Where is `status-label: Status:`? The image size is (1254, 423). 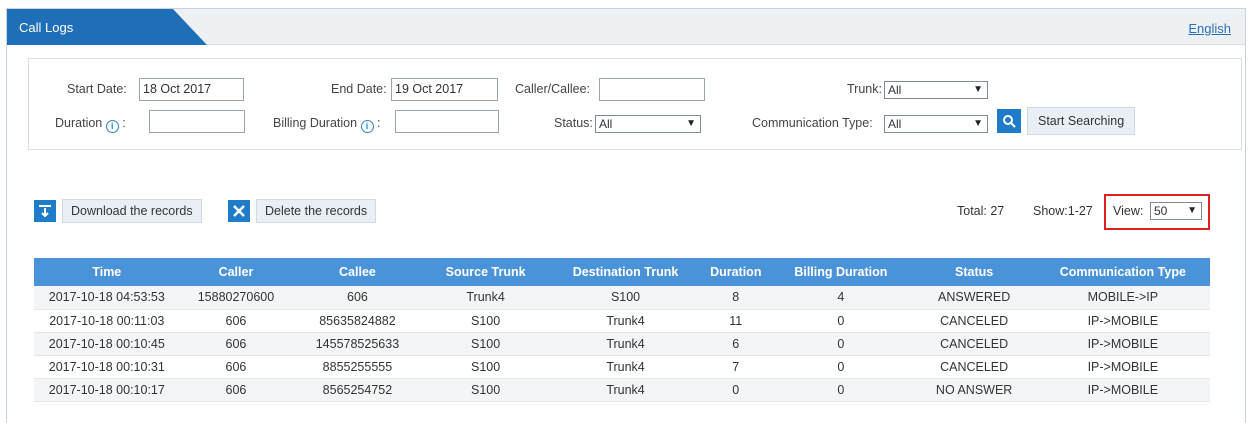
status-label: Status: is located at coordinates (573, 123).